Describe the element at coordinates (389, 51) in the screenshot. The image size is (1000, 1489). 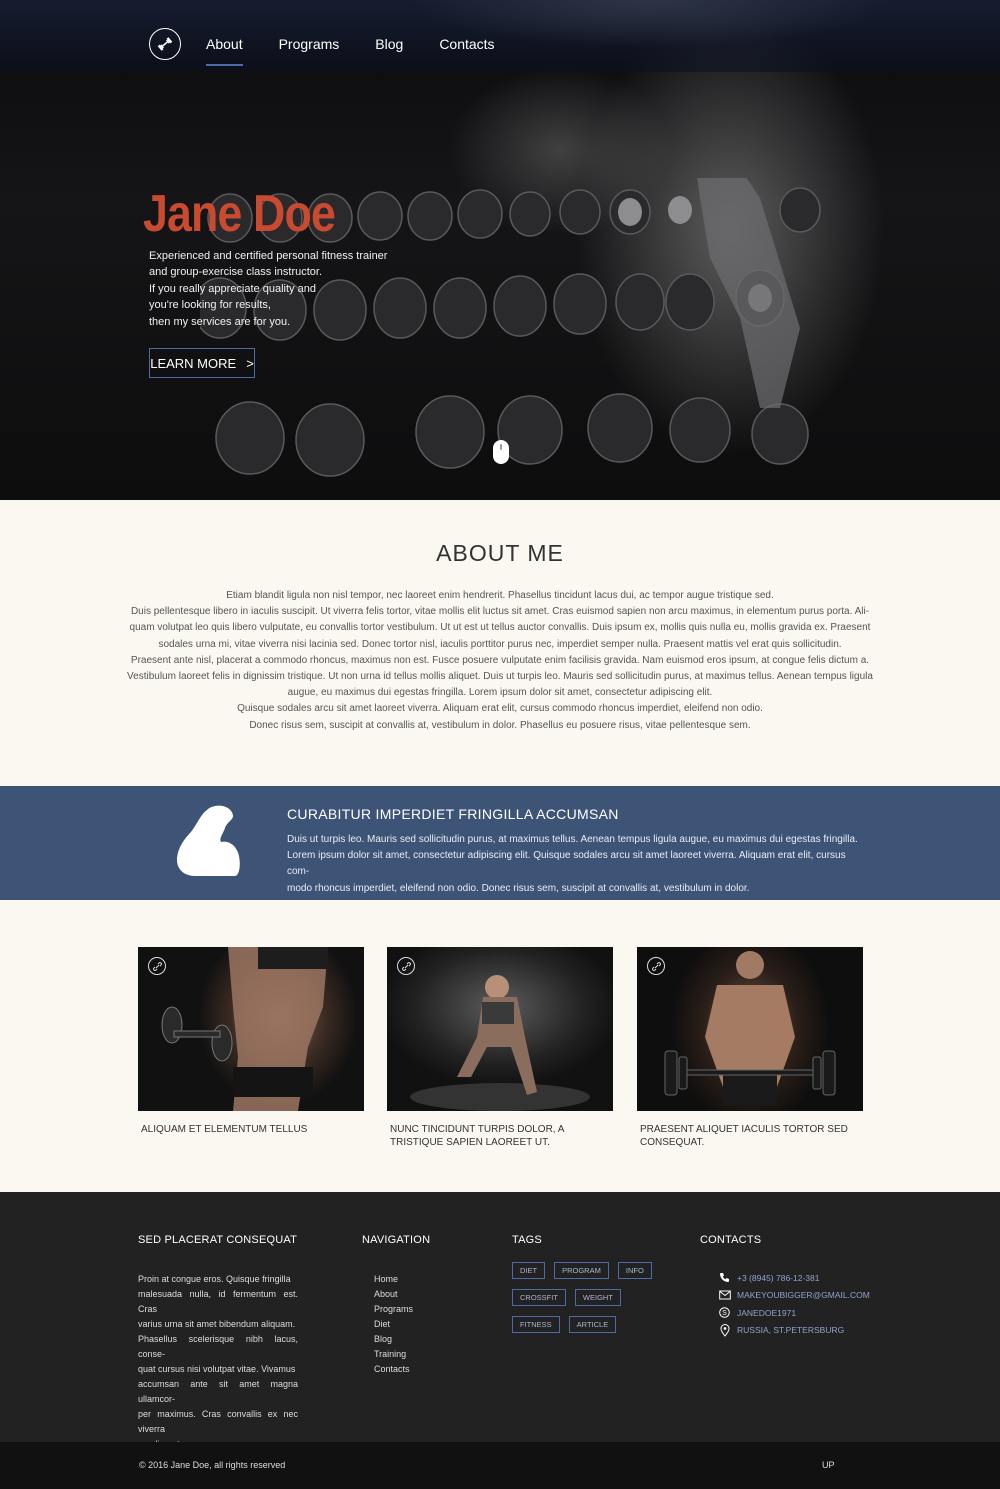
I see `nav-item-blog: Blog` at that location.